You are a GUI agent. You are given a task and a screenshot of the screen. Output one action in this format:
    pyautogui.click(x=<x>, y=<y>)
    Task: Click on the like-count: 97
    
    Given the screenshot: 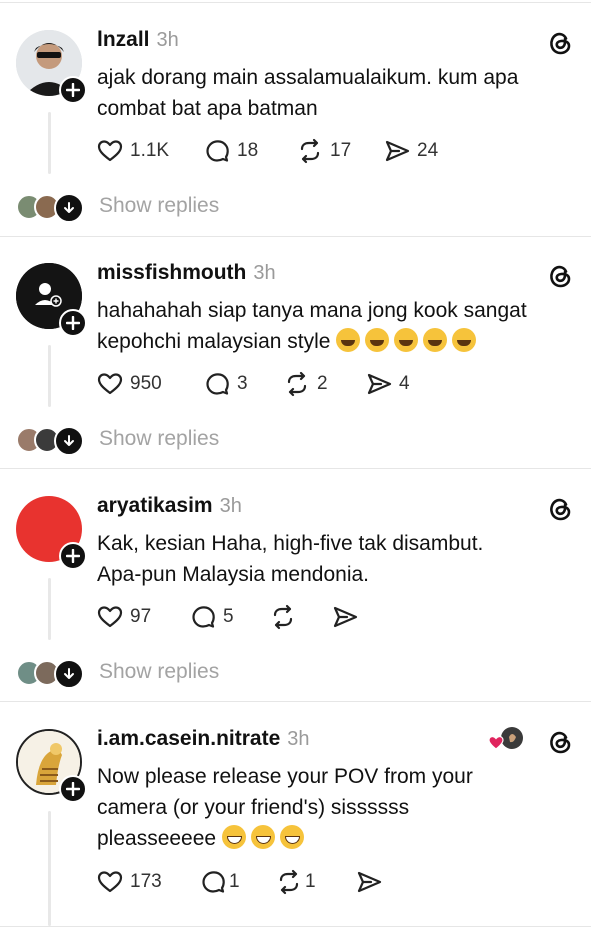 What is the action you would take?
    pyautogui.click(x=141, y=616)
    